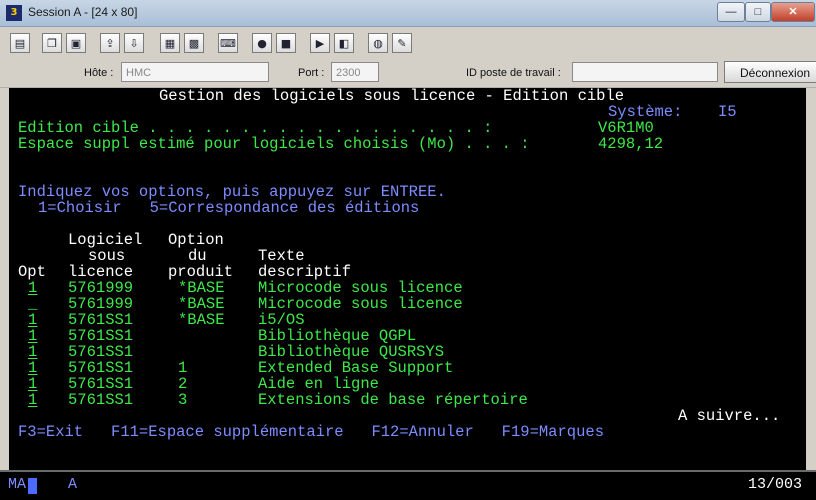  What do you see at coordinates (320, 43) in the screenshot?
I see `macro-play-icon: ▶` at bounding box center [320, 43].